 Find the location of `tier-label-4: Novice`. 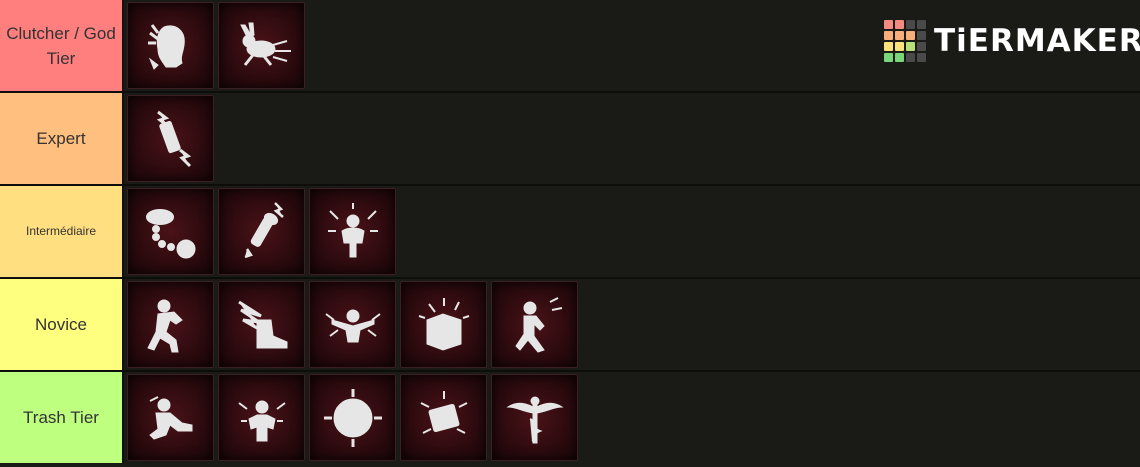

tier-label-4: Novice is located at coordinates (62, 324).